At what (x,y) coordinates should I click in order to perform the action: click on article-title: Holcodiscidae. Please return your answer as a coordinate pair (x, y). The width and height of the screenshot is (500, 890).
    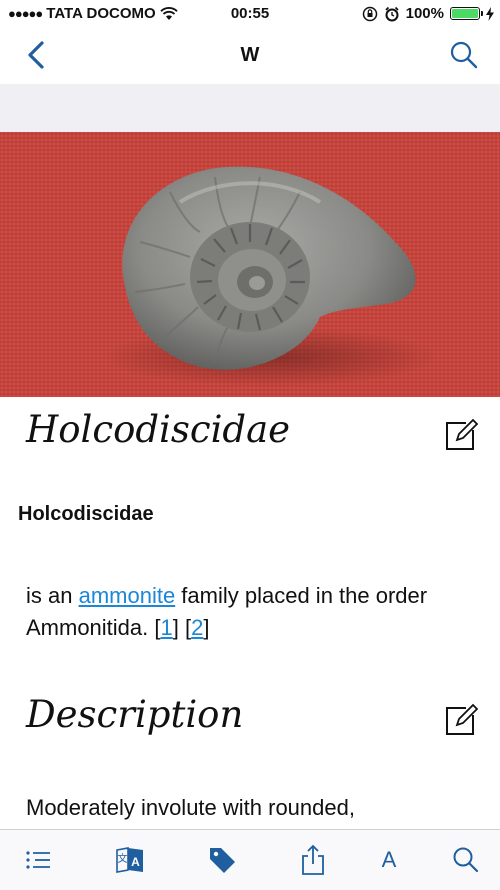
    Looking at the image, I should click on (158, 429).